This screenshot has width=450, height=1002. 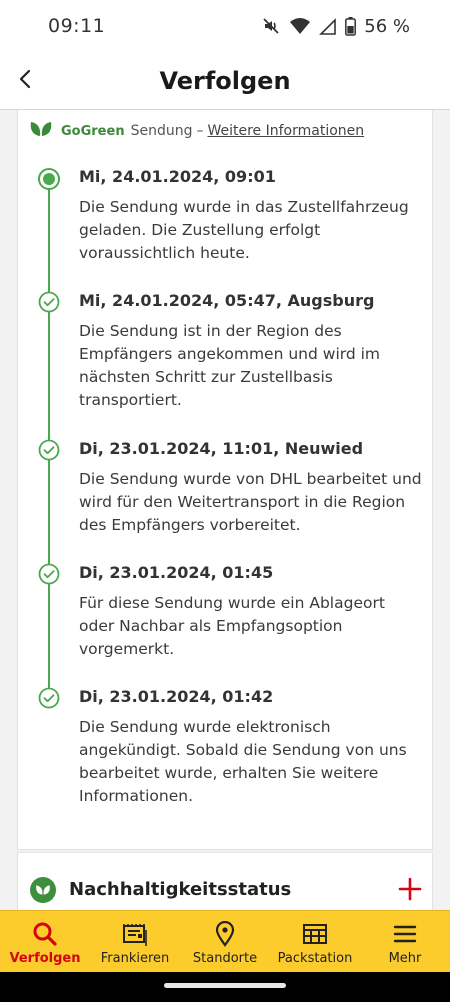 What do you see at coordinates (135, 934) in the screenshot?
I see `stamp-icon` at bounding box center [135, 934].